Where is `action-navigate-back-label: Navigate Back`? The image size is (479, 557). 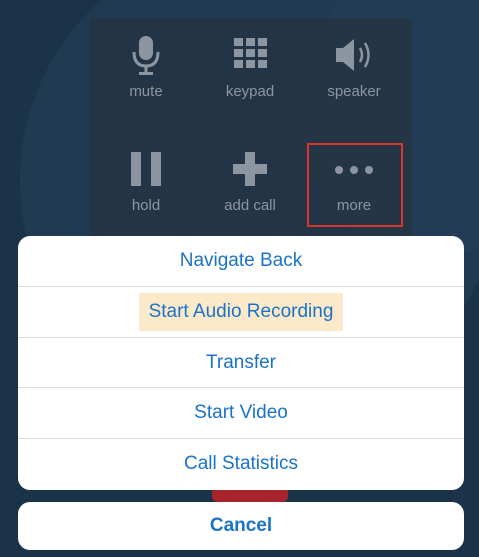
action-navigate-back-label: Navigate Back is located at coordinates (241, 260).